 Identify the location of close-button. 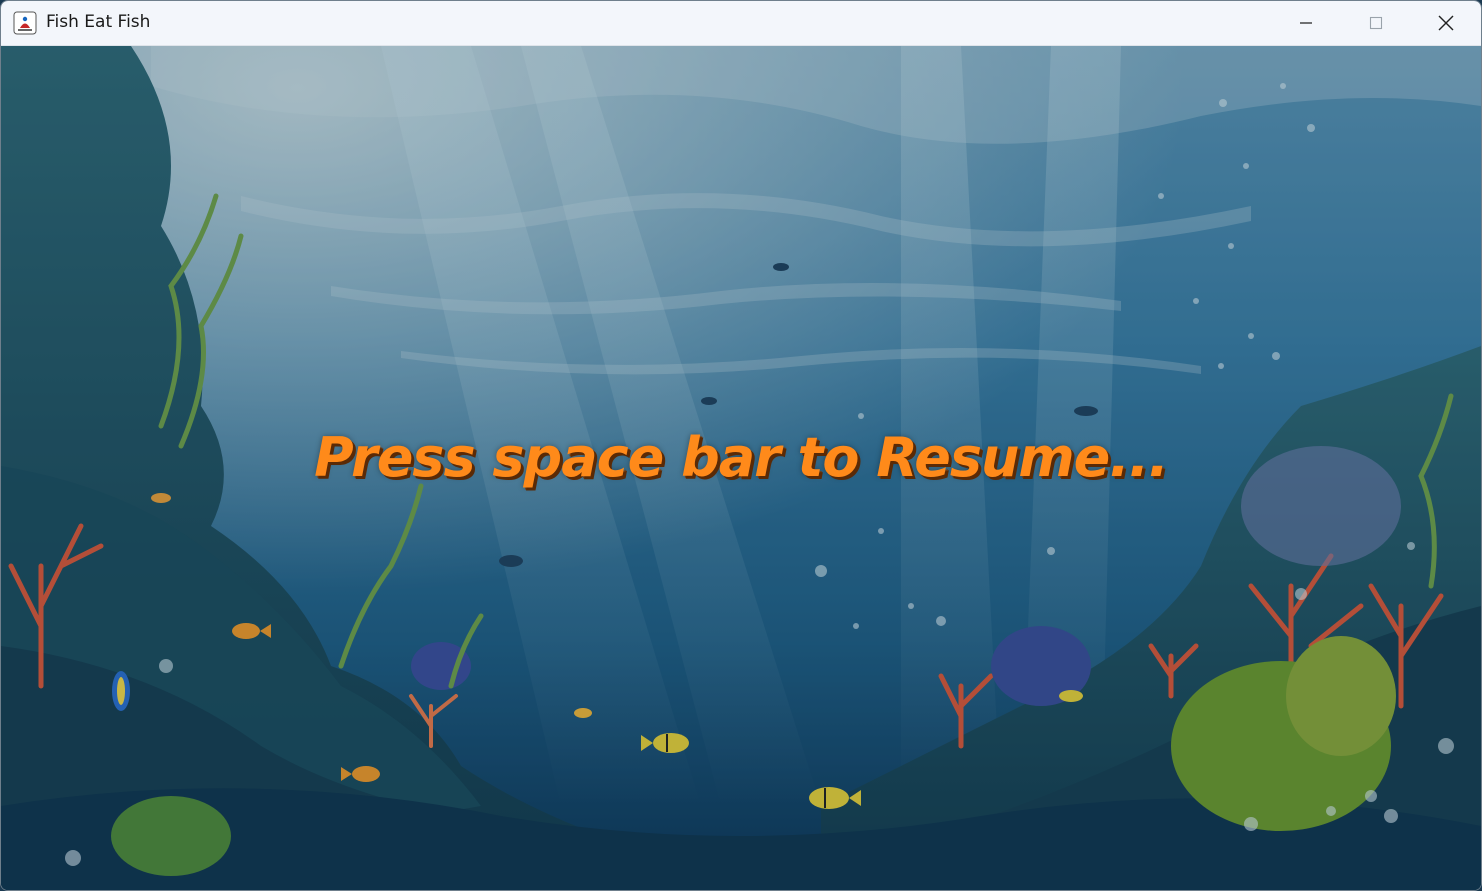
(1446, 23).